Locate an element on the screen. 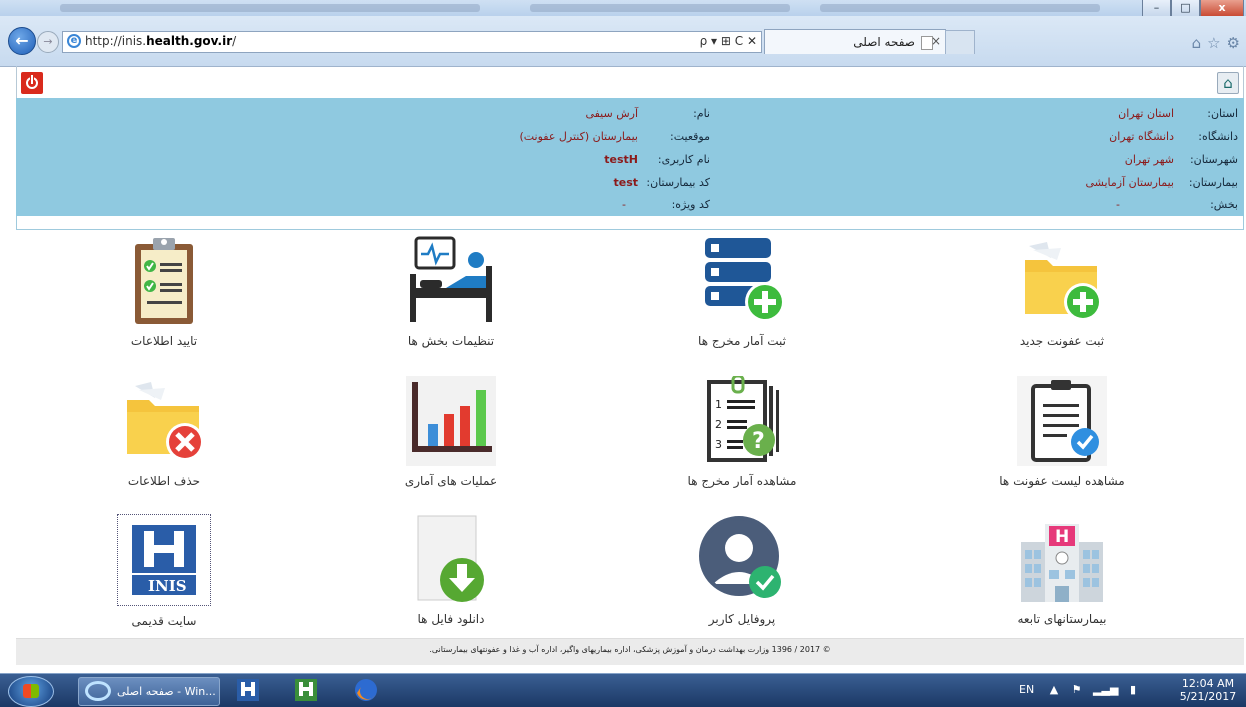 This screenshot has width=1246, height=707. tile-new-infection: ثبت عفونت جدید is located at coordinates (1062, 292).